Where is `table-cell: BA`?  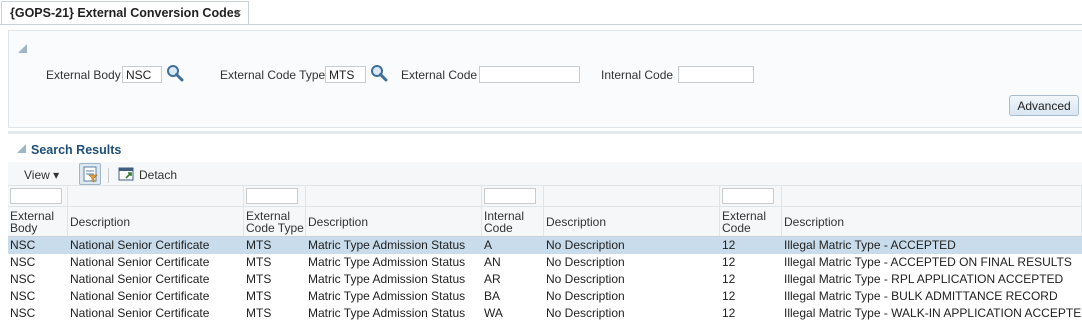 table-cell: BA is located at coordinates (492, 296).